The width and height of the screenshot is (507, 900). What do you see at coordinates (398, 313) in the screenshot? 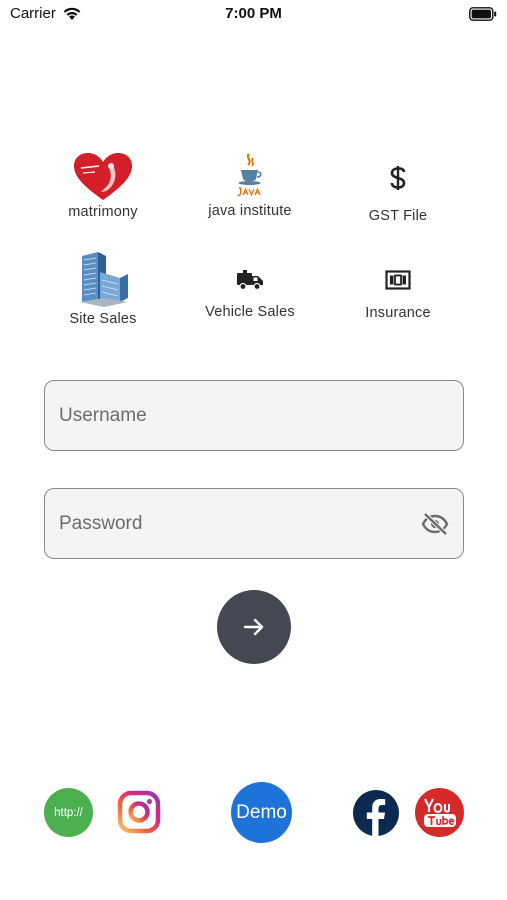
I see `service-label-insurance: Insurance` at bounding box center [398, 313].